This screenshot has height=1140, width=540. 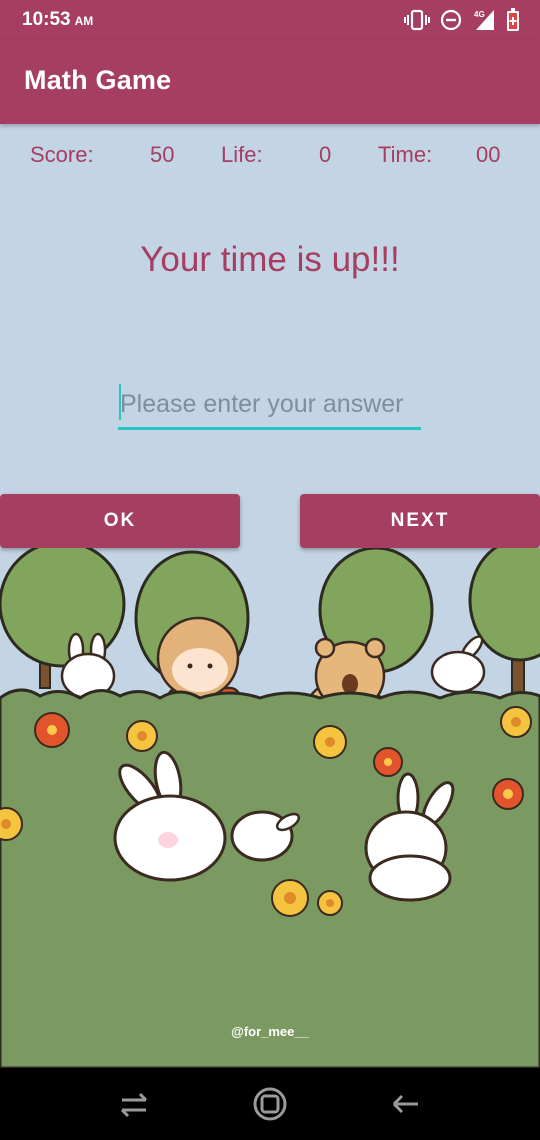 What do you see at coordinates (46, 19) in the screenshot?
I see `clock-time: 10:53` at bounding box center [46, 19].